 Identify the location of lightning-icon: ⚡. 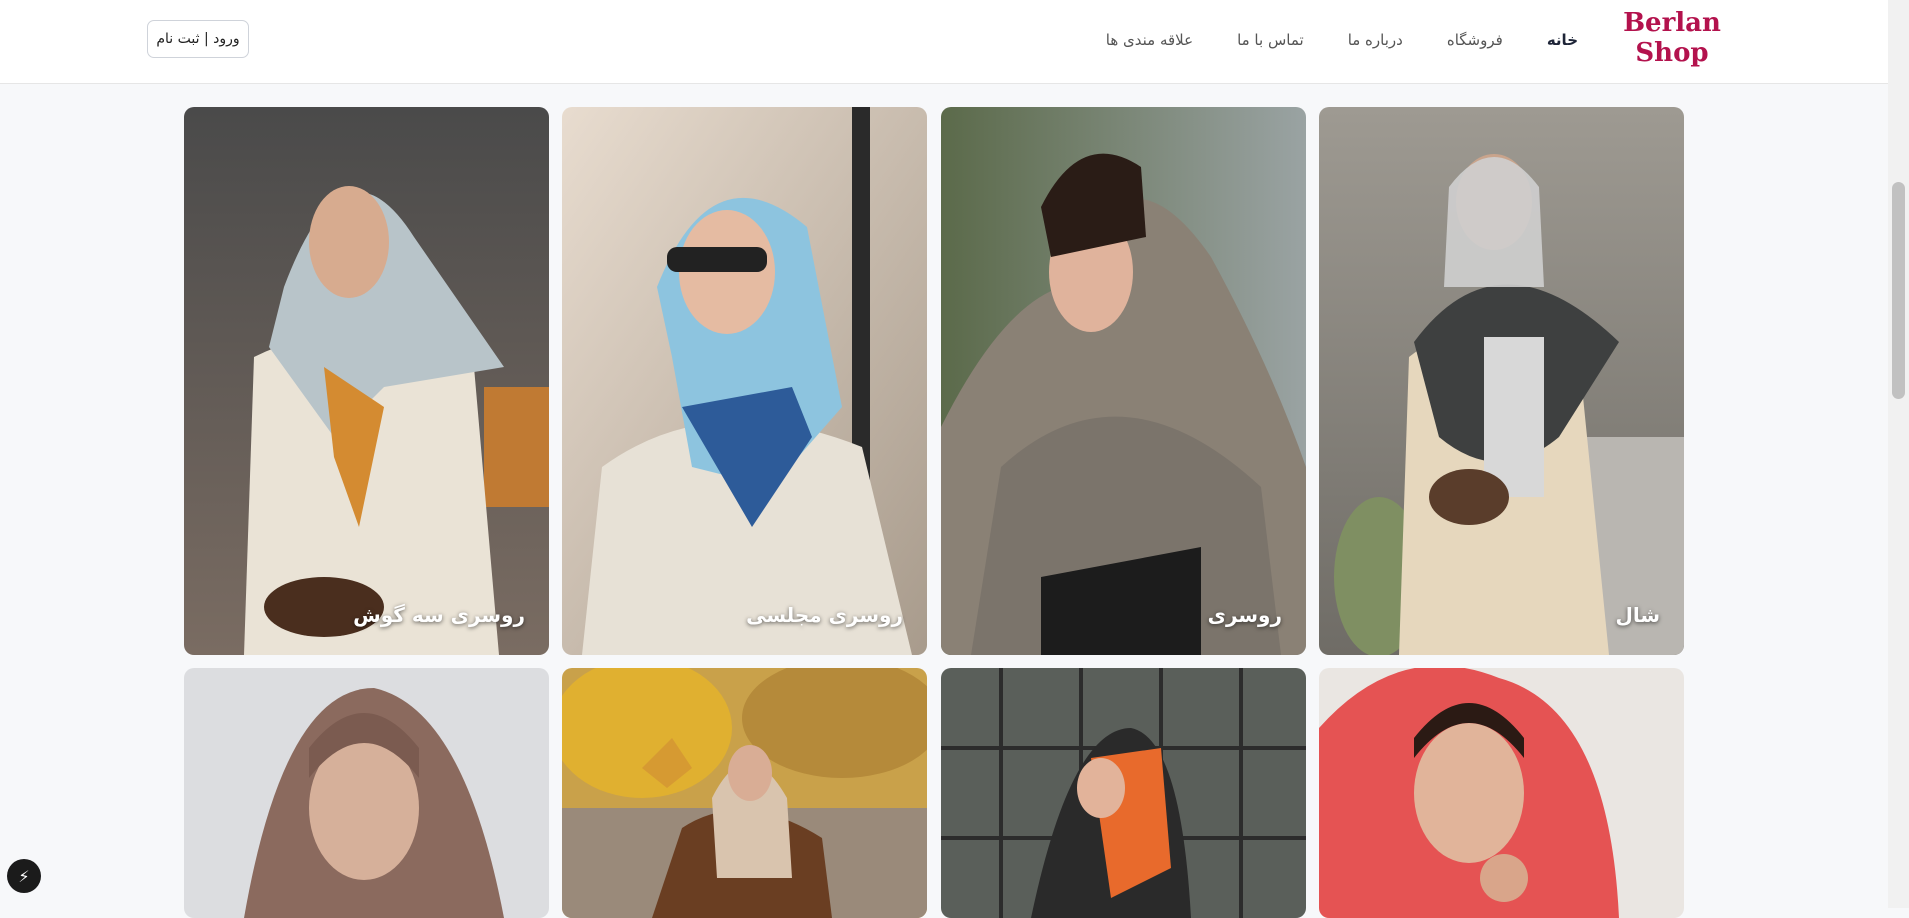
(24, 876).